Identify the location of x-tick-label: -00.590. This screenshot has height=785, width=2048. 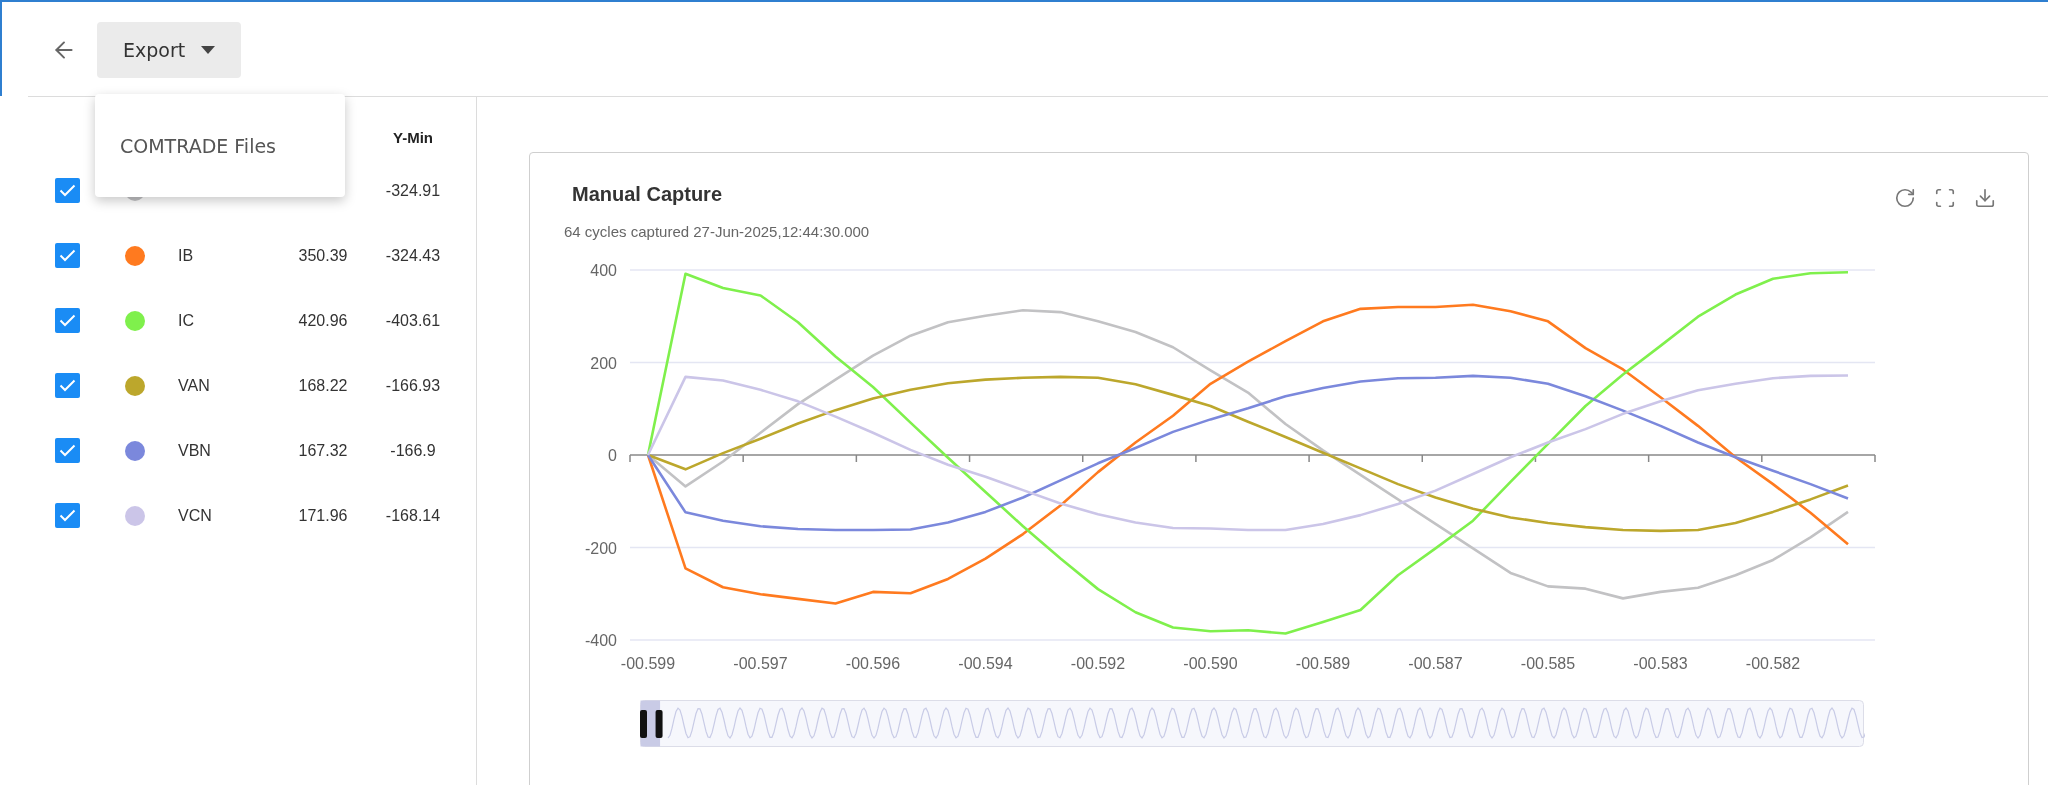
(1210, 663).